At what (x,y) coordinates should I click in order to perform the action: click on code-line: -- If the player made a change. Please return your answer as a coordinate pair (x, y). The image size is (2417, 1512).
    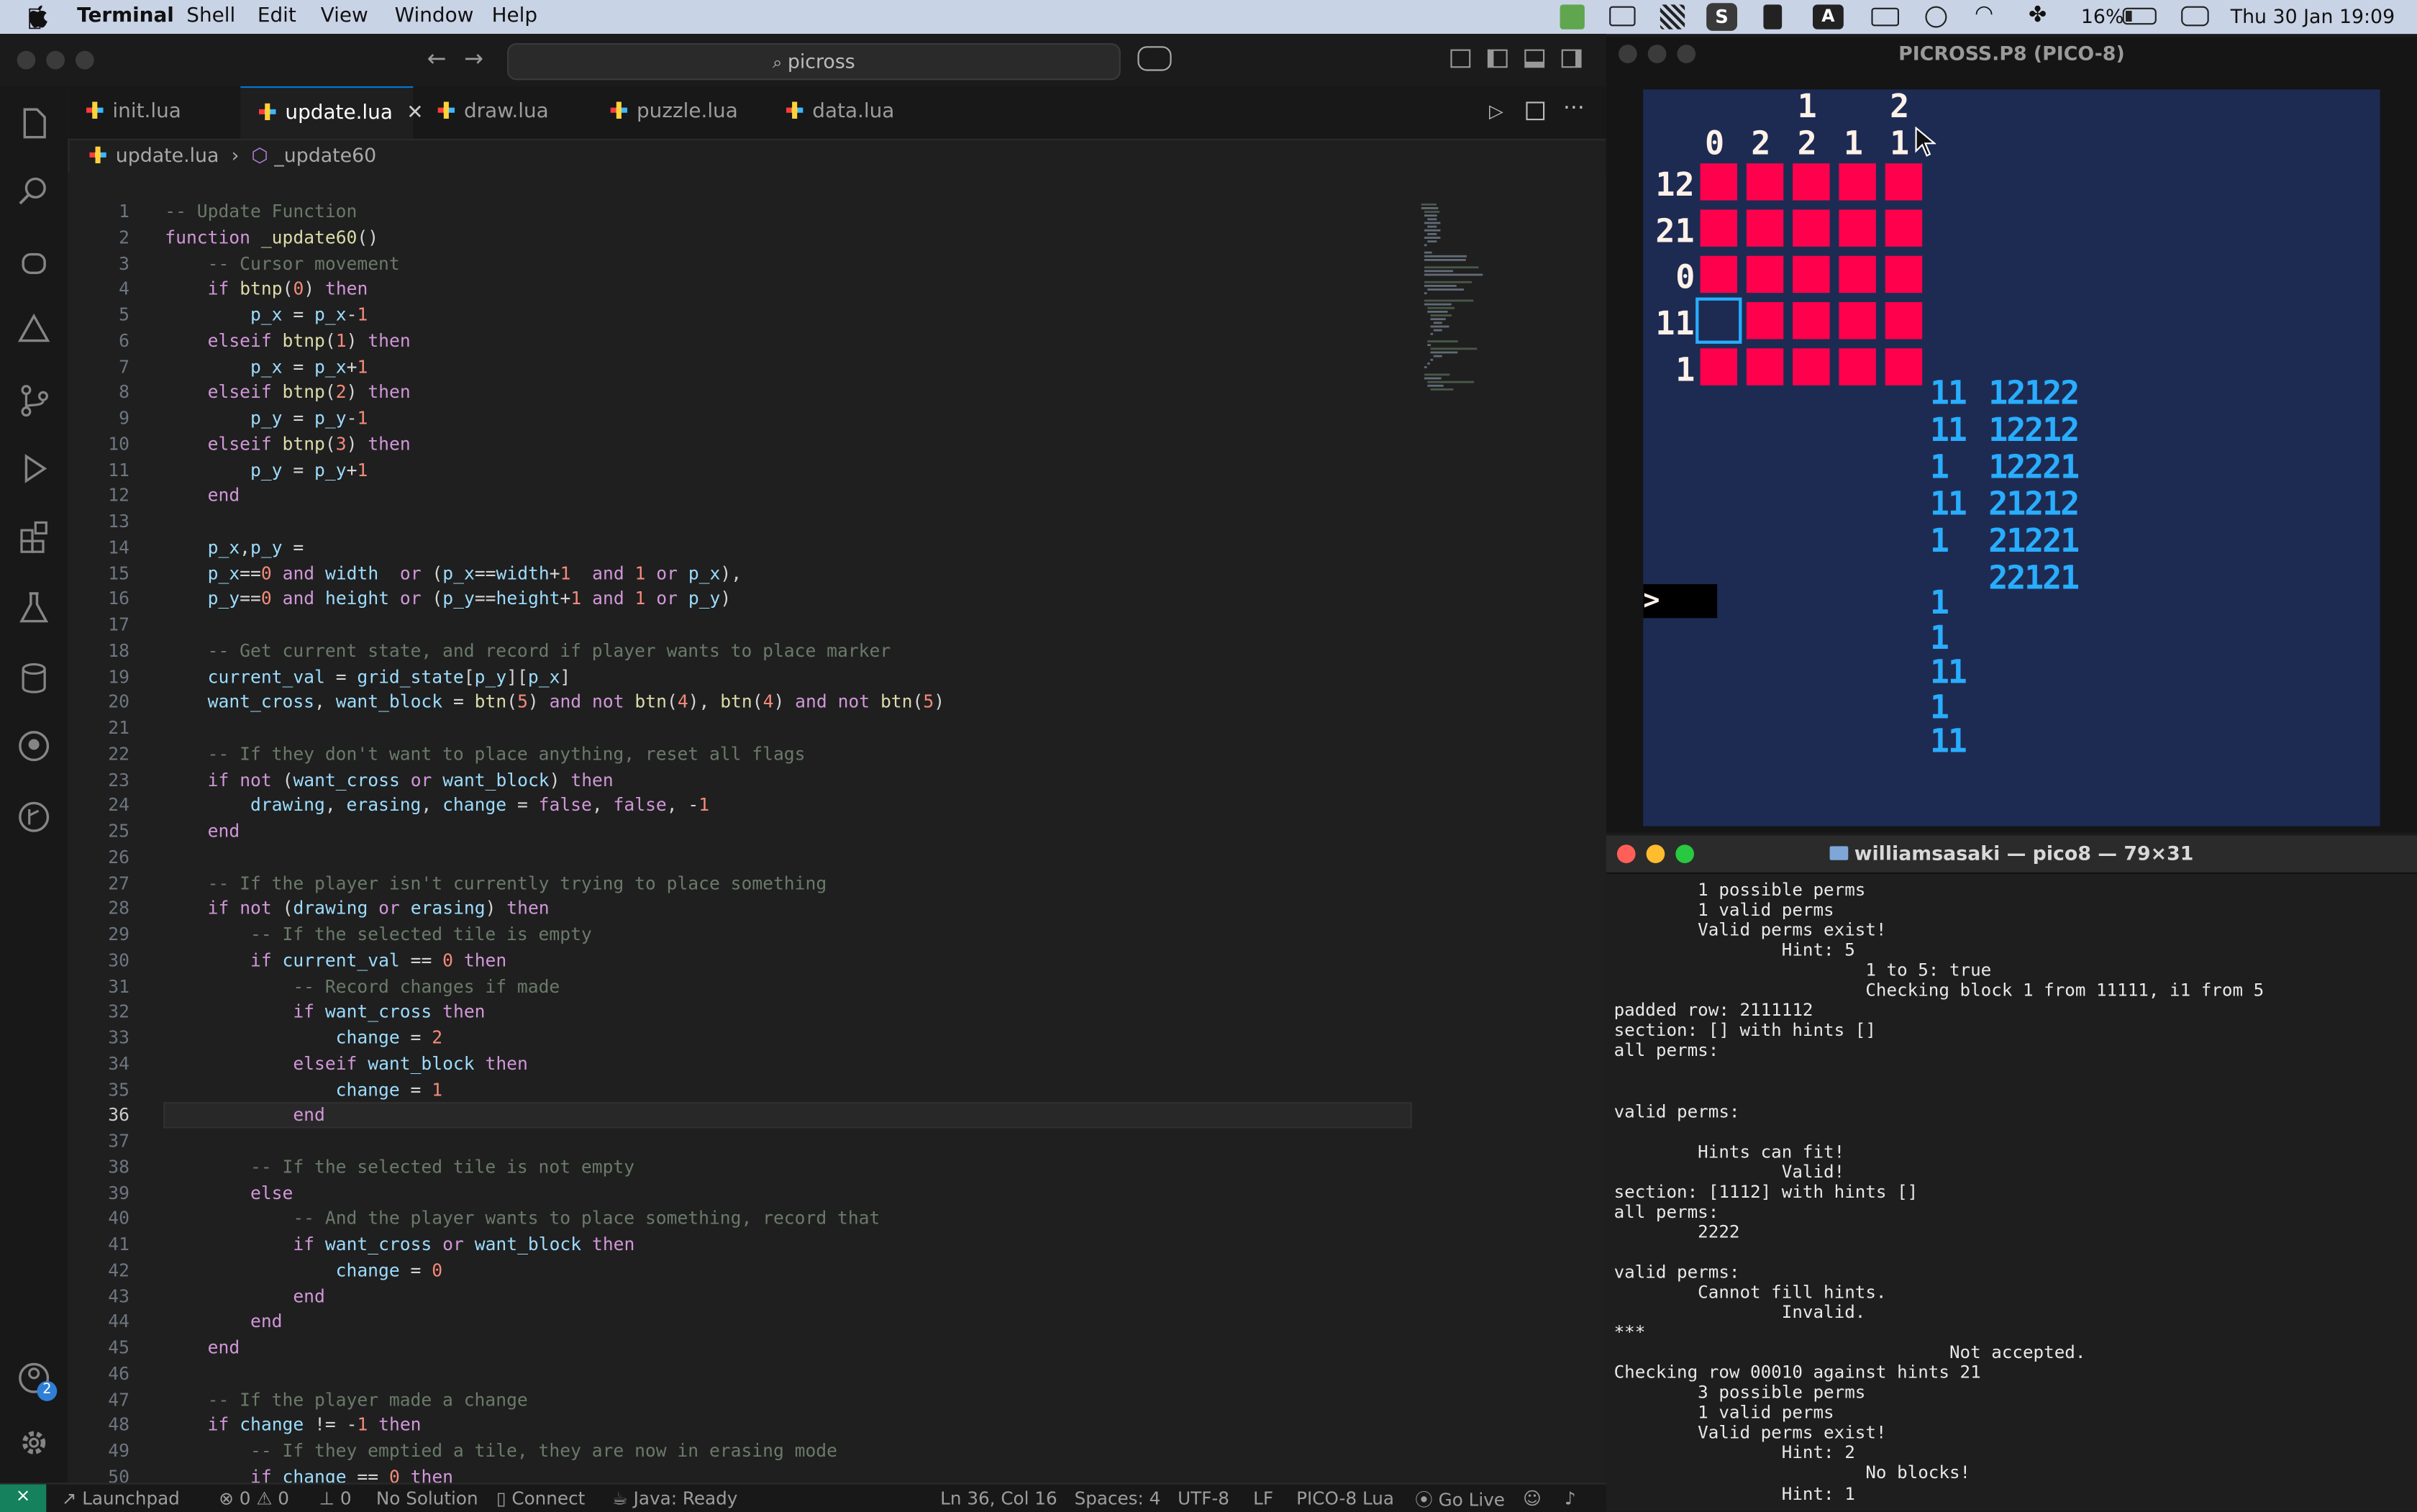
    Looking at the image, I should click on (347, 1399).